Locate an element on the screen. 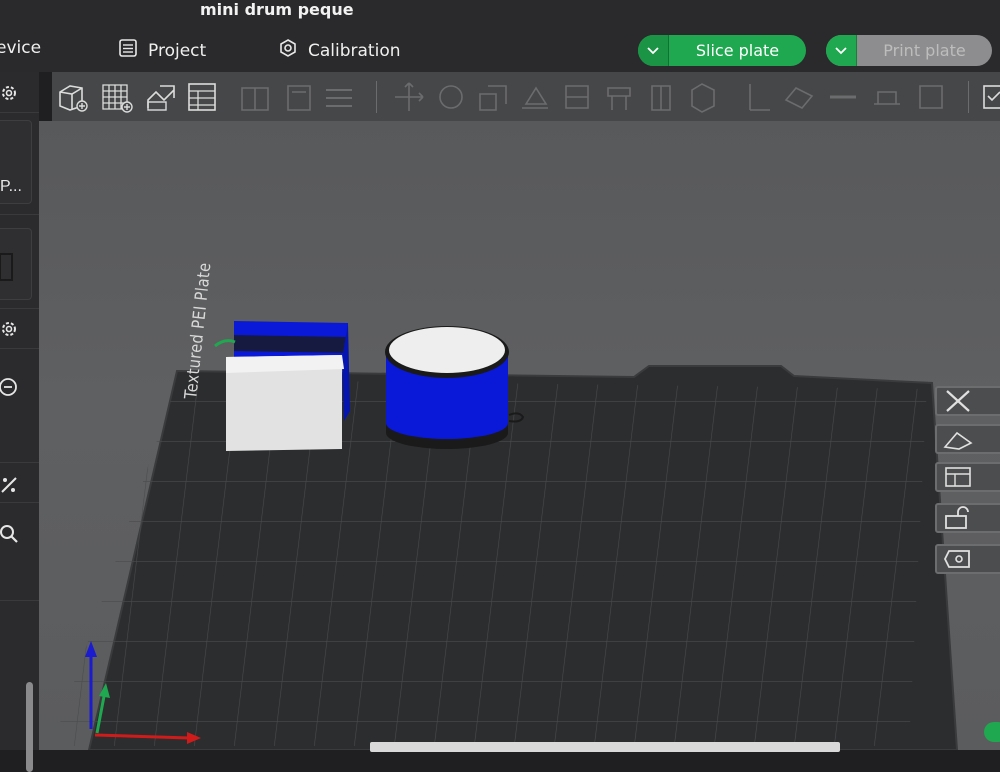 This screenshot has width=1000, height=772. gear-icon is located at coordinates (11, 93).